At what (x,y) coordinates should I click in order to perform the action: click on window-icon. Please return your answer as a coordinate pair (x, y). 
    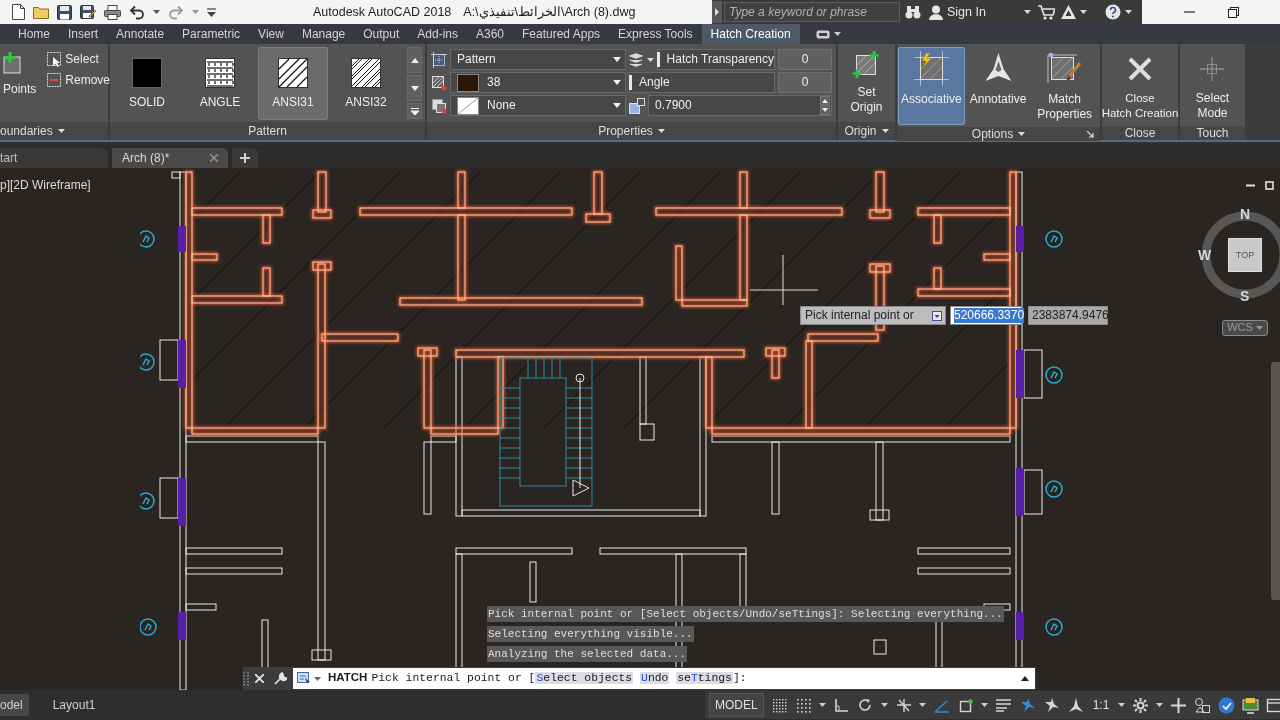
    Looking at the image, I should click on (1273, 705).